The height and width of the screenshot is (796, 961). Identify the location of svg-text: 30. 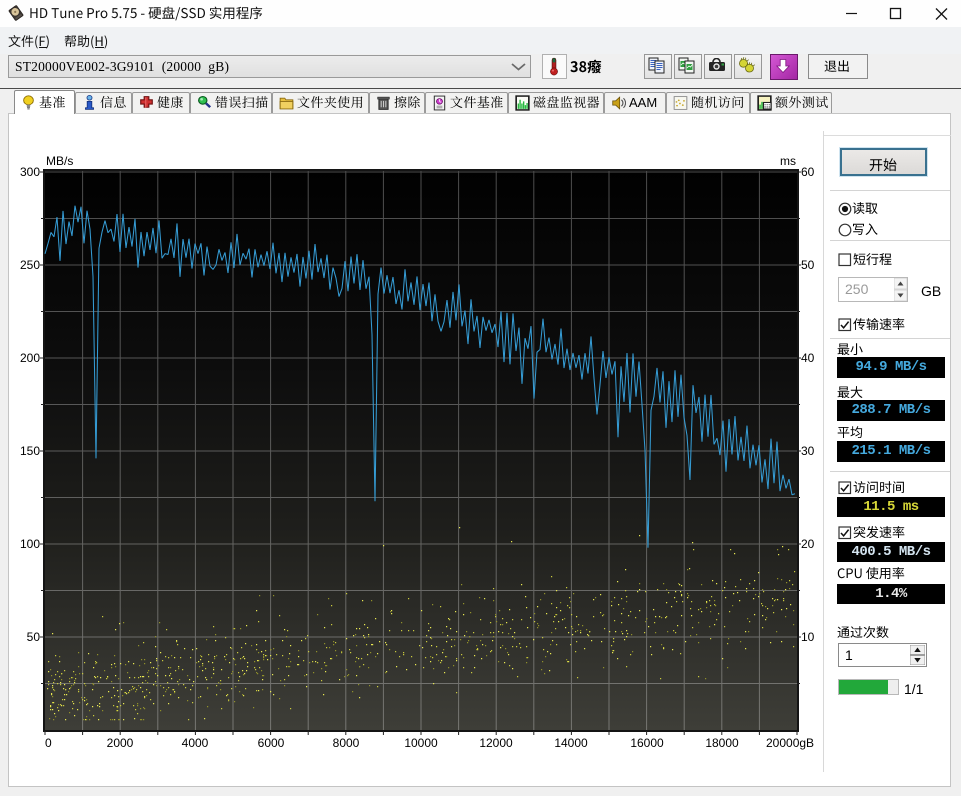
(808, 451).